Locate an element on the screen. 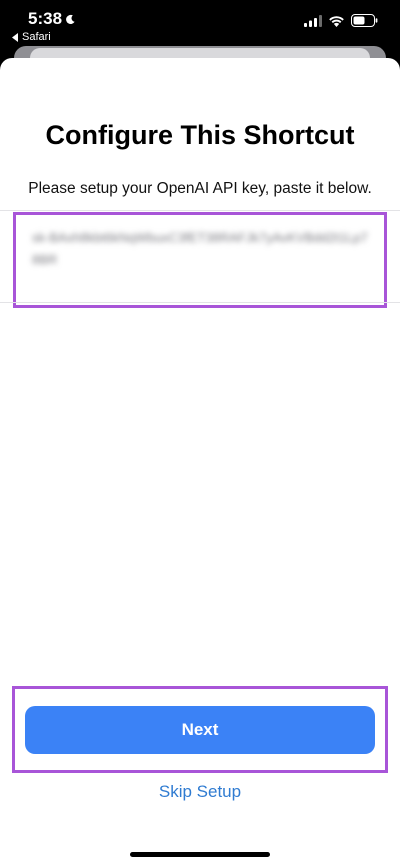 This screenshot has height=864, width=400. status-icons is located at coordinates (341, 20).